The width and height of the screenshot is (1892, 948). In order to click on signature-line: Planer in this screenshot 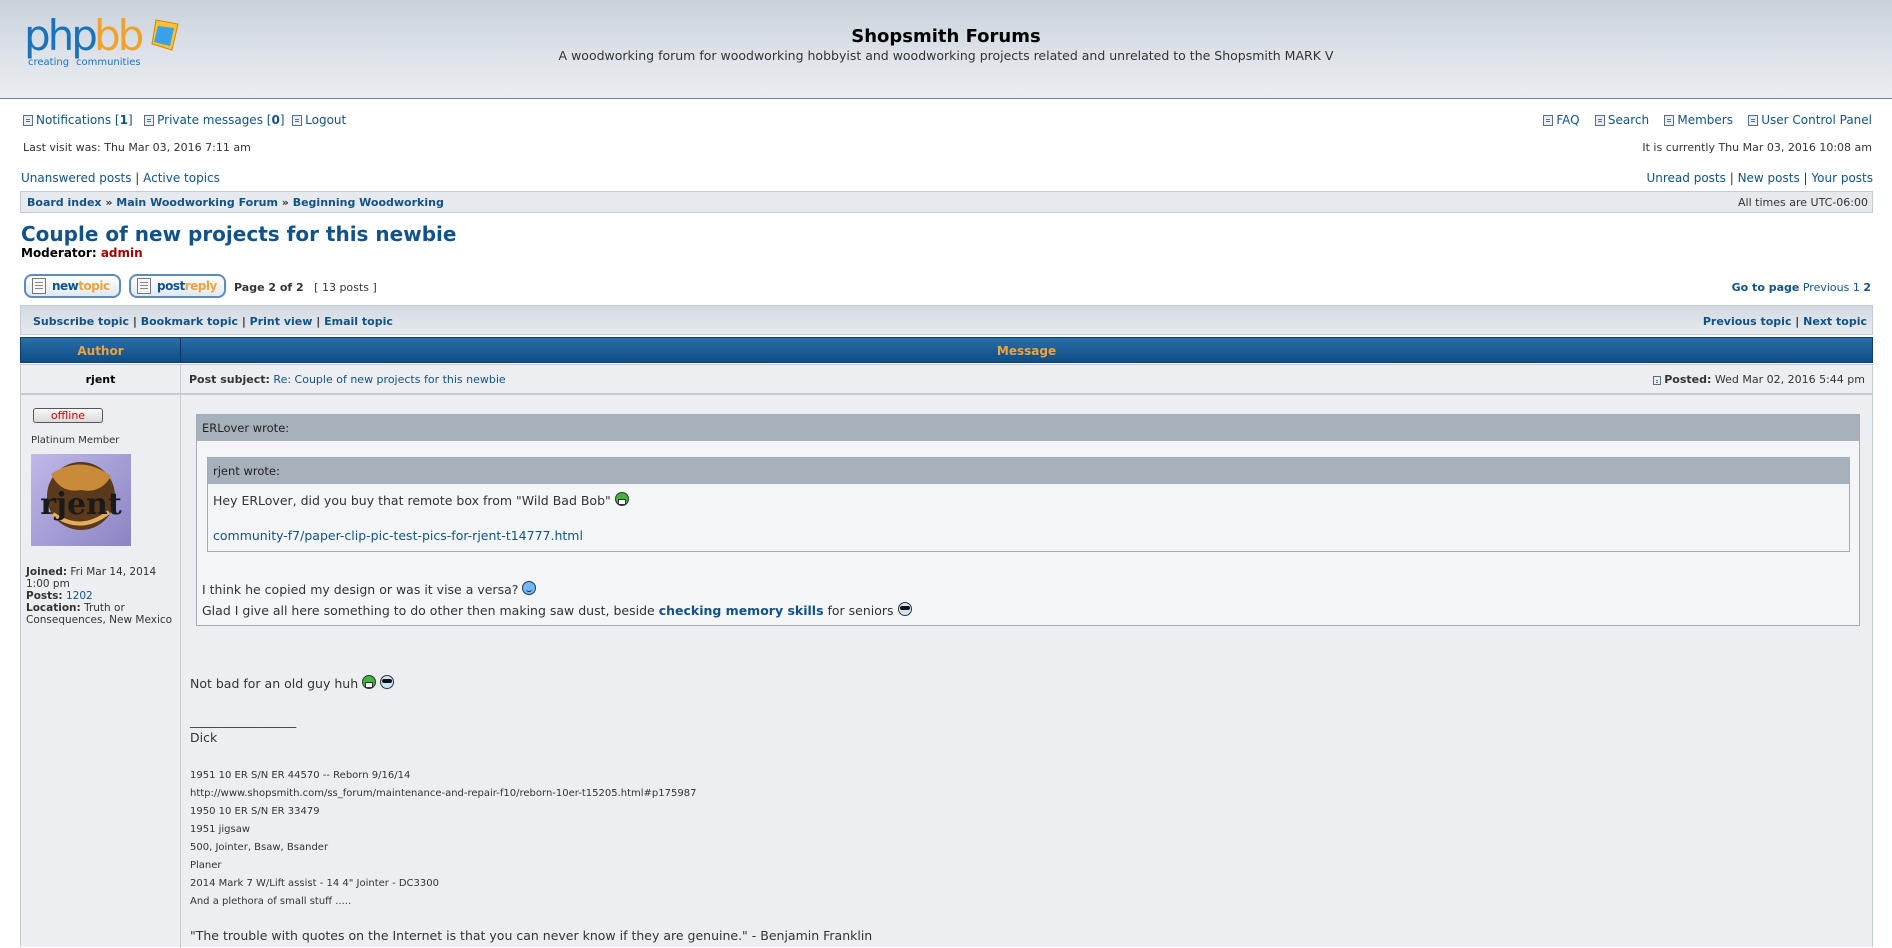, I will do `click(206, 865)`.